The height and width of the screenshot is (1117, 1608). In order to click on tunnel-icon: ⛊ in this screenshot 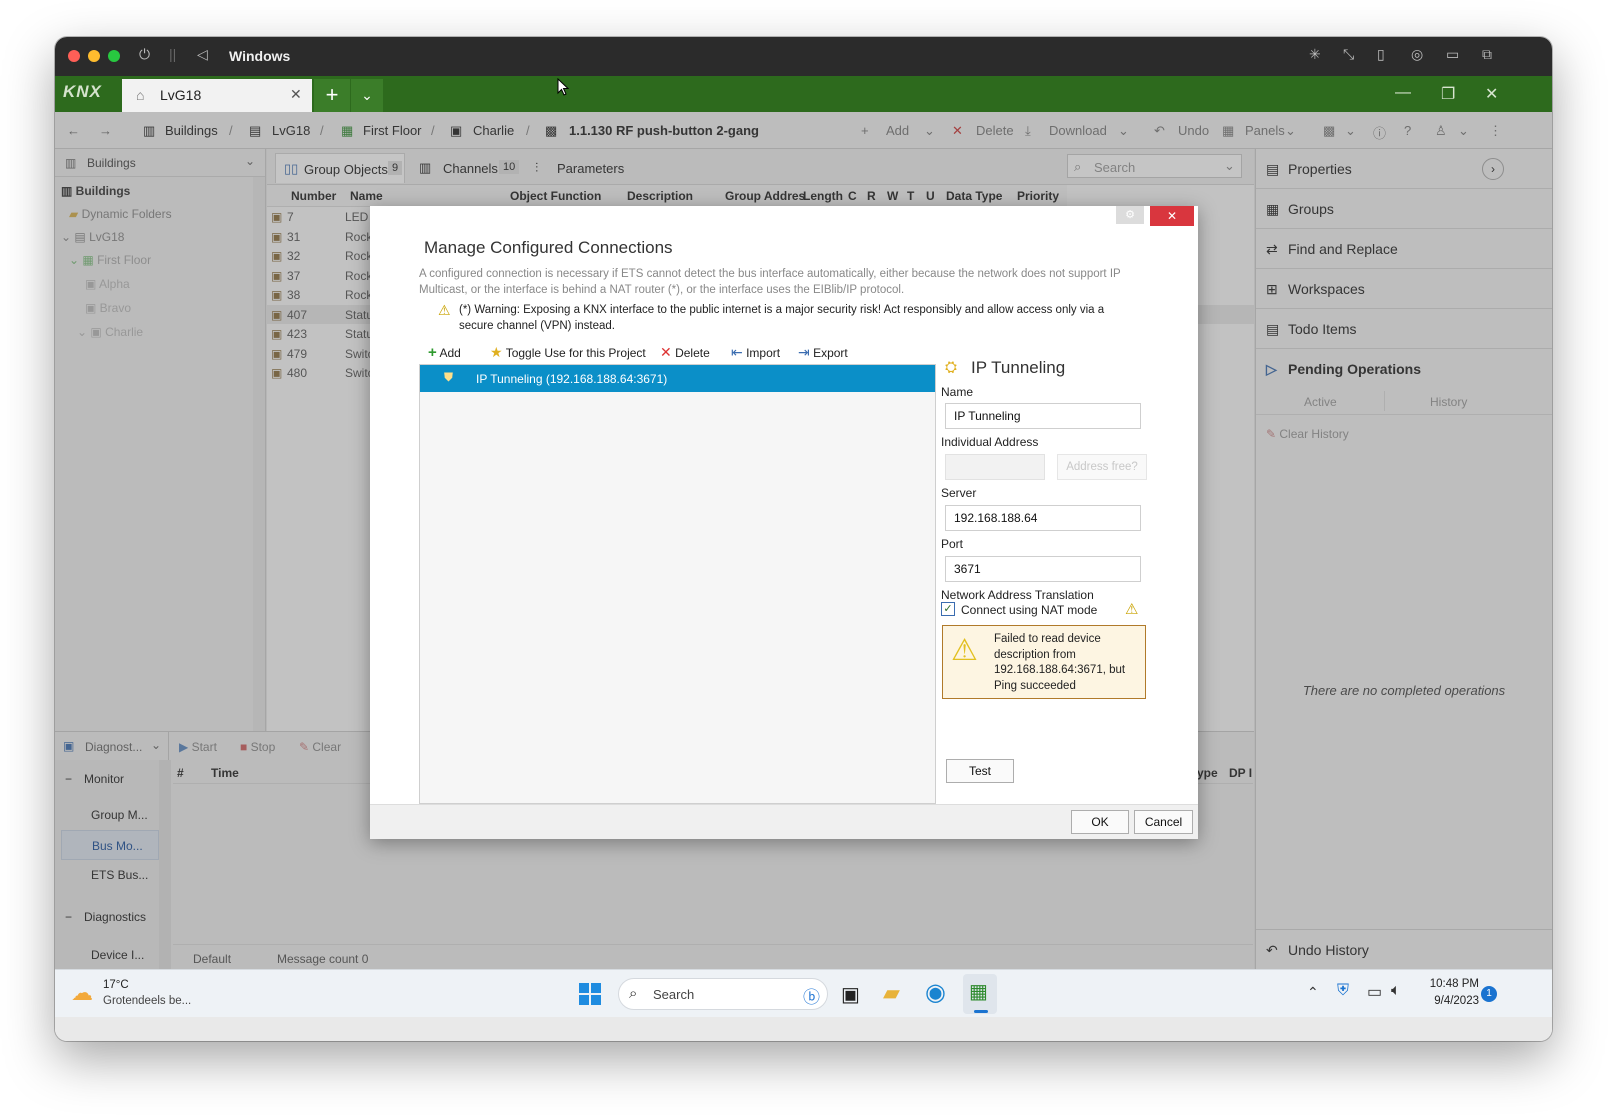, I will do `click(449, 377)`.